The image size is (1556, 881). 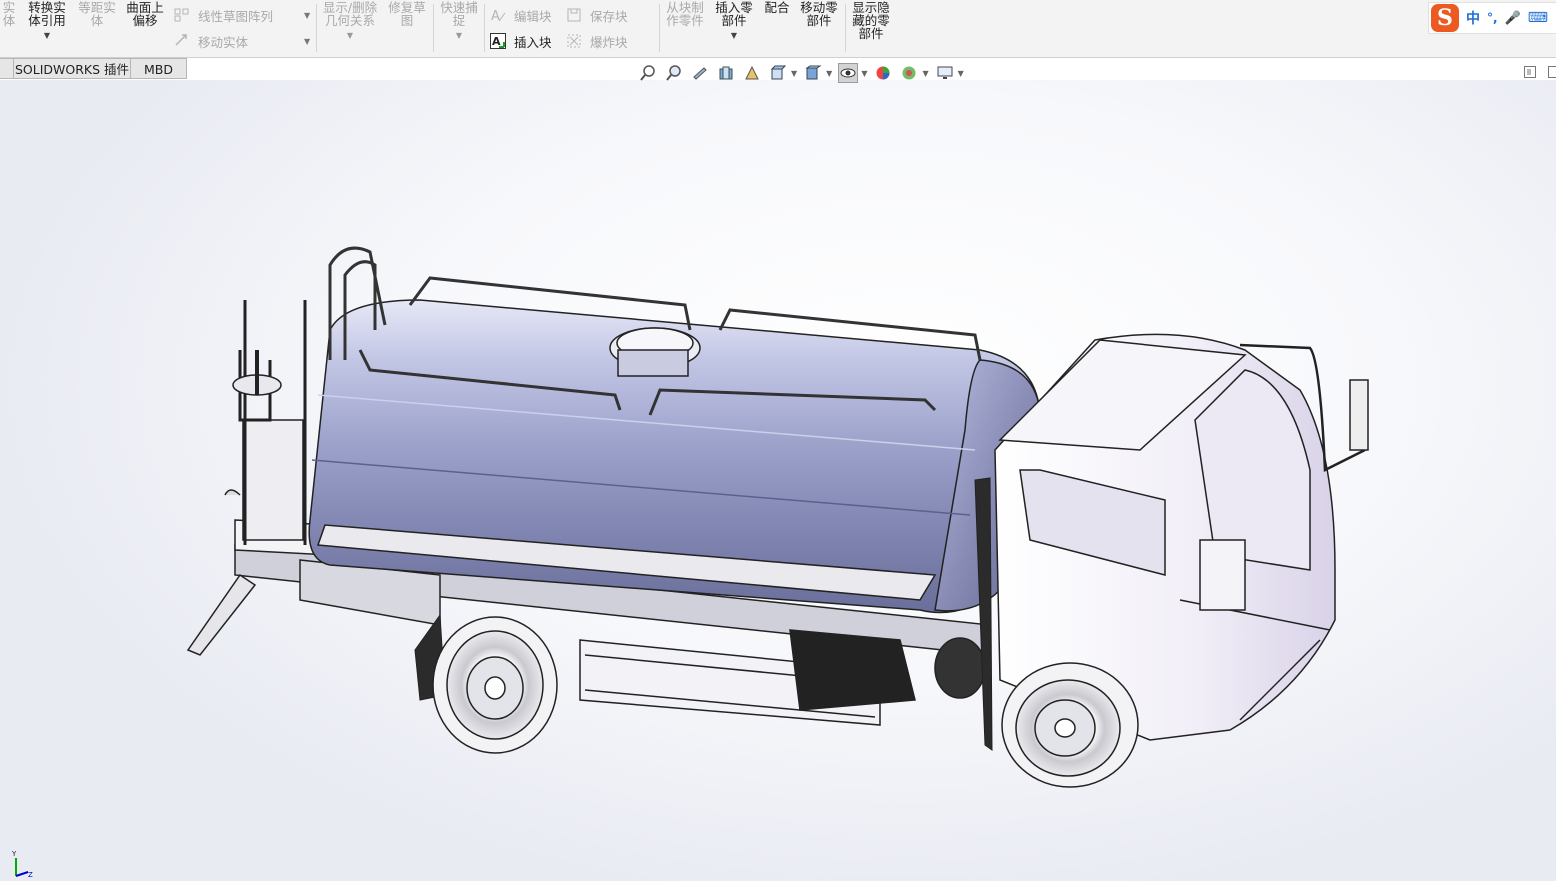 I want to click on zoom-to-fit-icon, so click(x=648, y=73).